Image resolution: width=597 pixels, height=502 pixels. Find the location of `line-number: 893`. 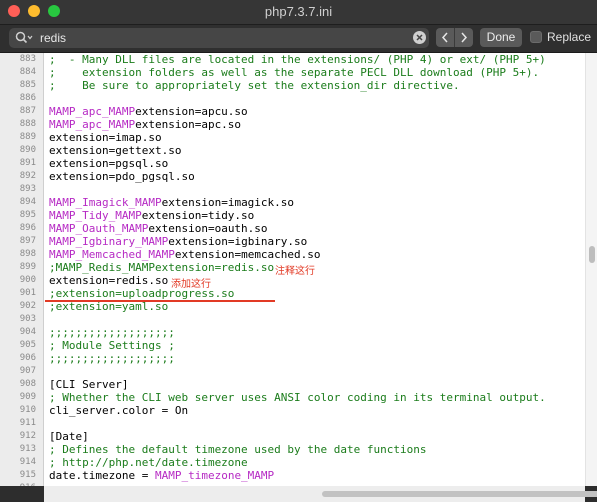

line-number: 893 is located at coordinates (27, 189).